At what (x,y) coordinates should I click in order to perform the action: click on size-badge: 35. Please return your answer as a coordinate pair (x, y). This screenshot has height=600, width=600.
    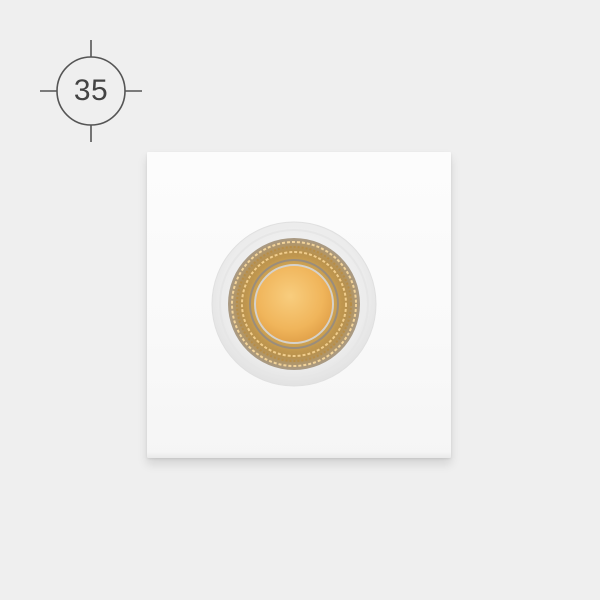
    Looking at the image, I should click on (91, 91).